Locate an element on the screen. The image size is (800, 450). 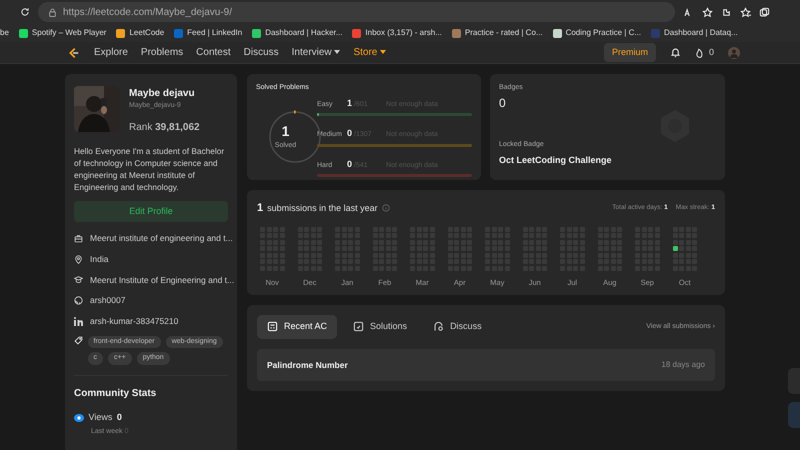
bookmark-link: be is located at coordinates (4, 33).